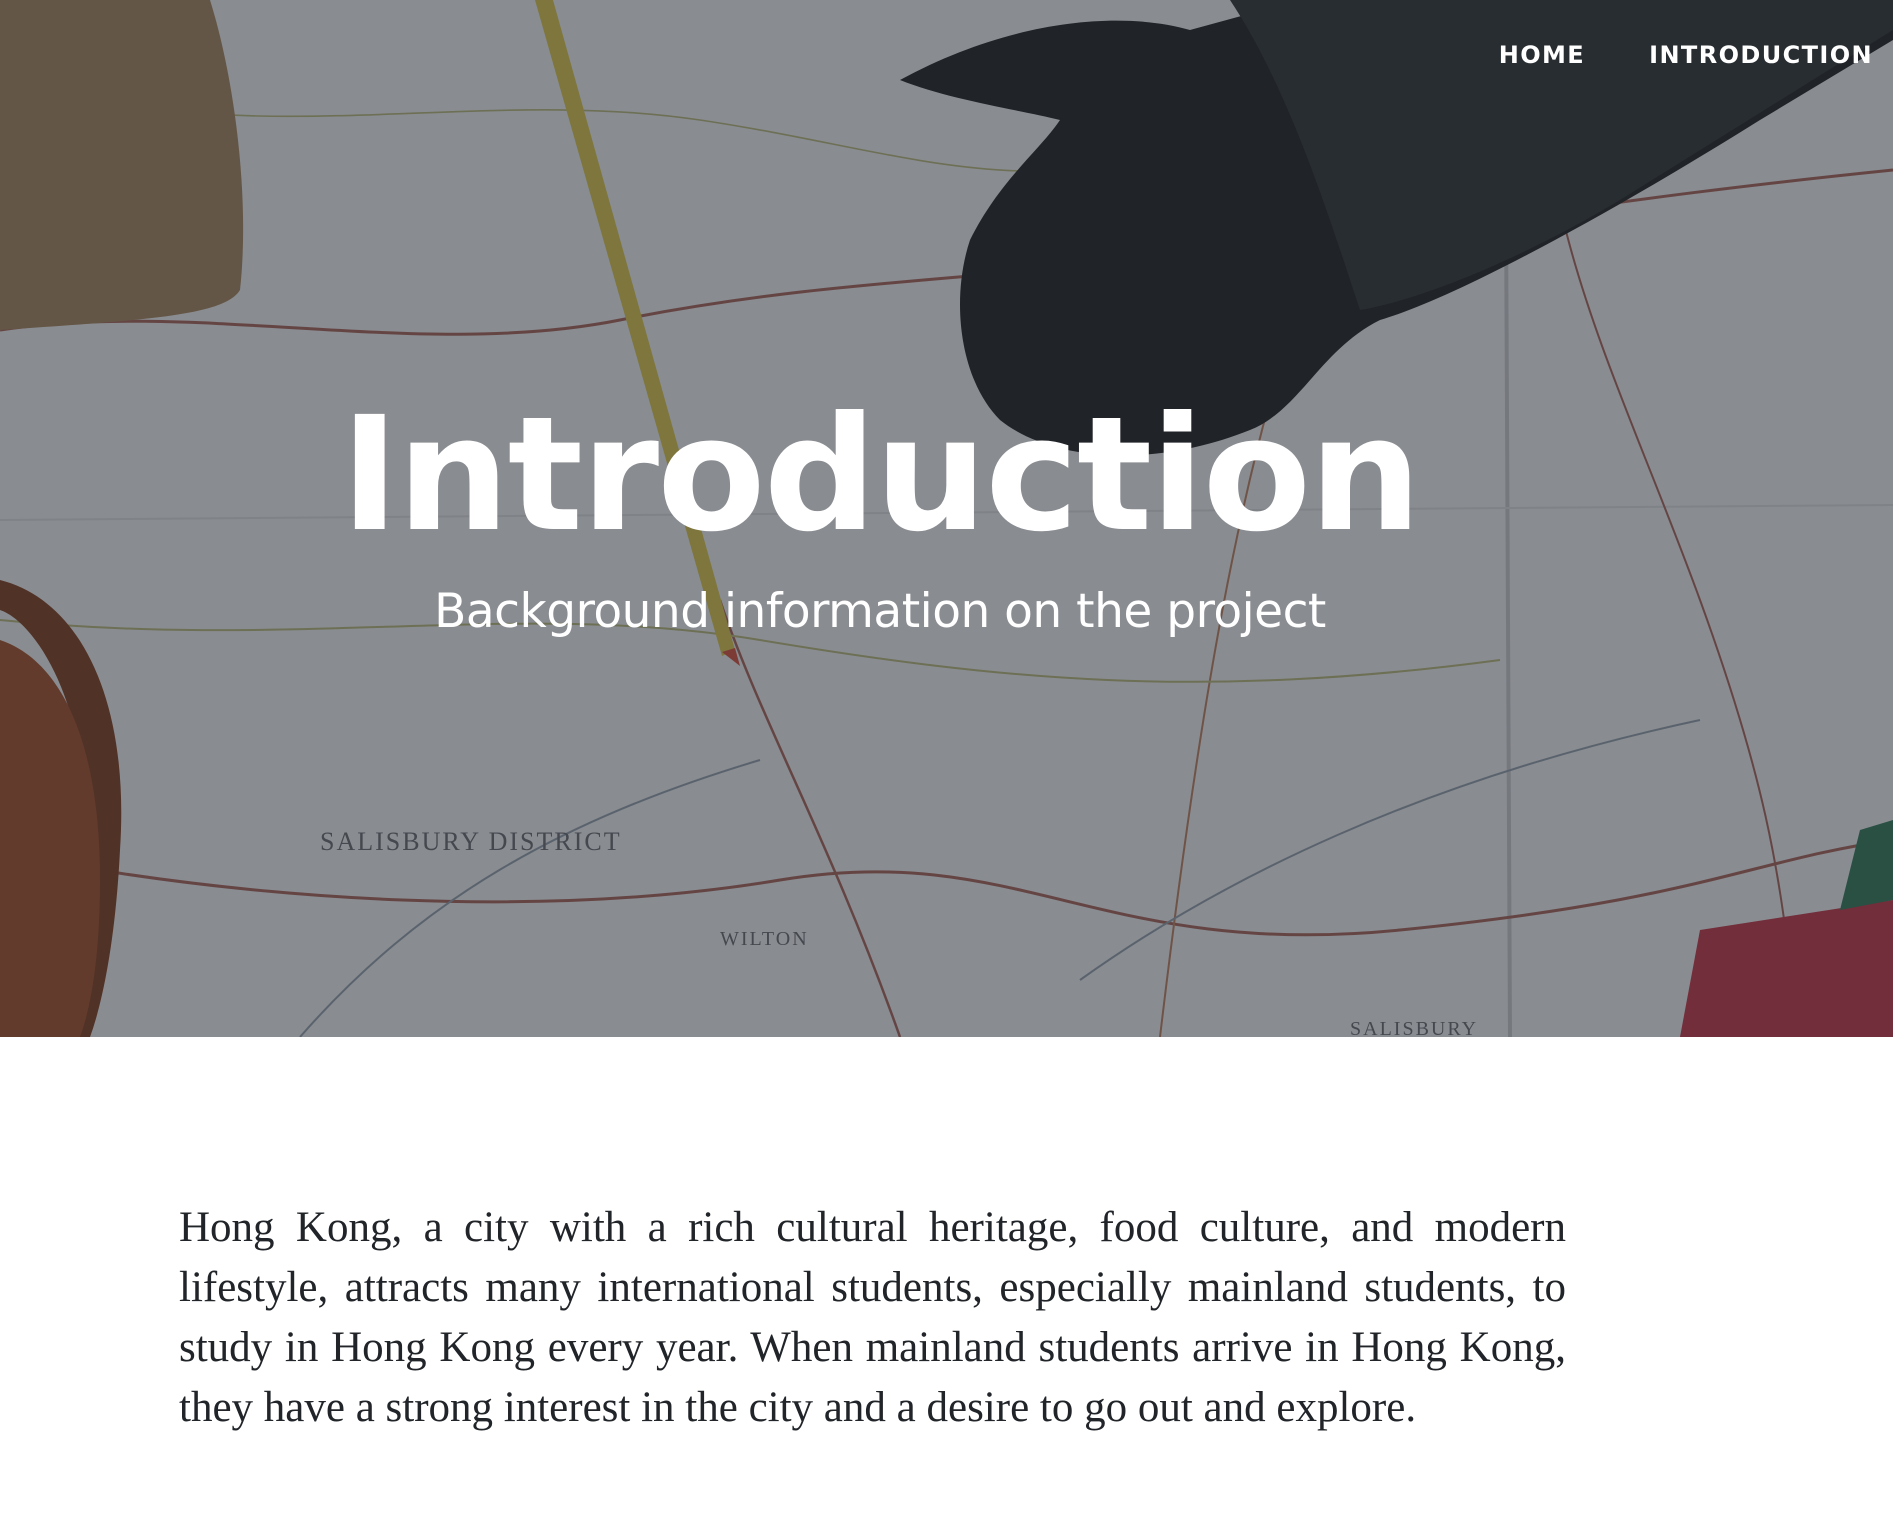 The height and width of the screenshot is (1516, 1893). Describe the element at coordinates (880, 611) in the screenshot. I see `page-subtitle: Background information on the project` at that location.